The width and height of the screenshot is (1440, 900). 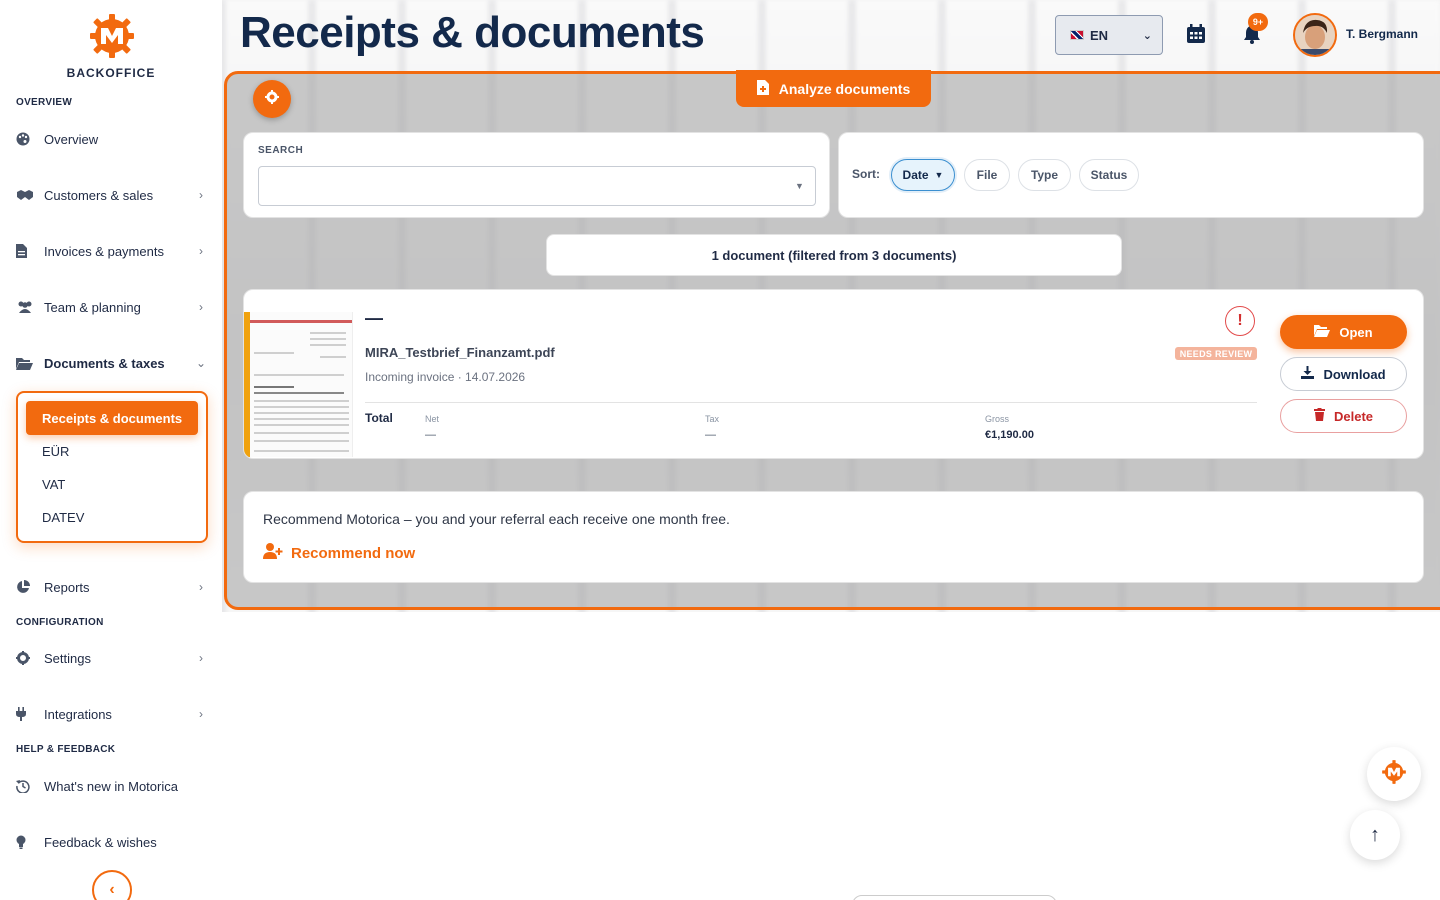 What do you see at coordinates (112, 658) in the screenshot?
I see `sidebar-item-settings: Settings ›` at bounding box center [112, 658].